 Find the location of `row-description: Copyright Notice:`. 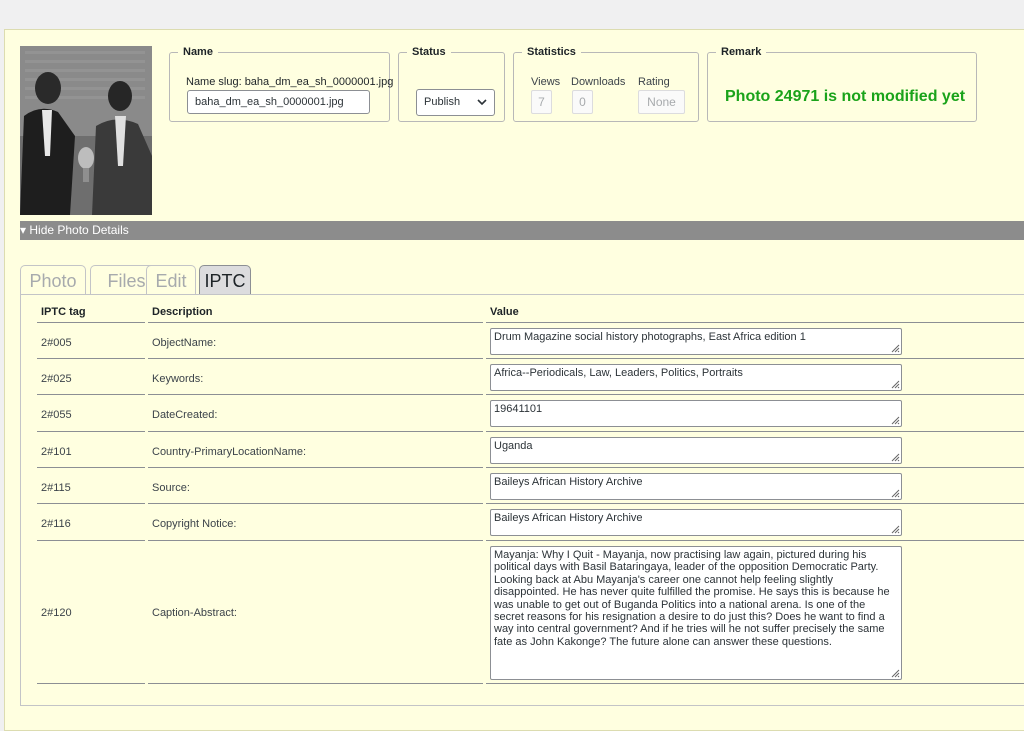

row-description: Copyright Notice: is located at coordinates (194, 524).